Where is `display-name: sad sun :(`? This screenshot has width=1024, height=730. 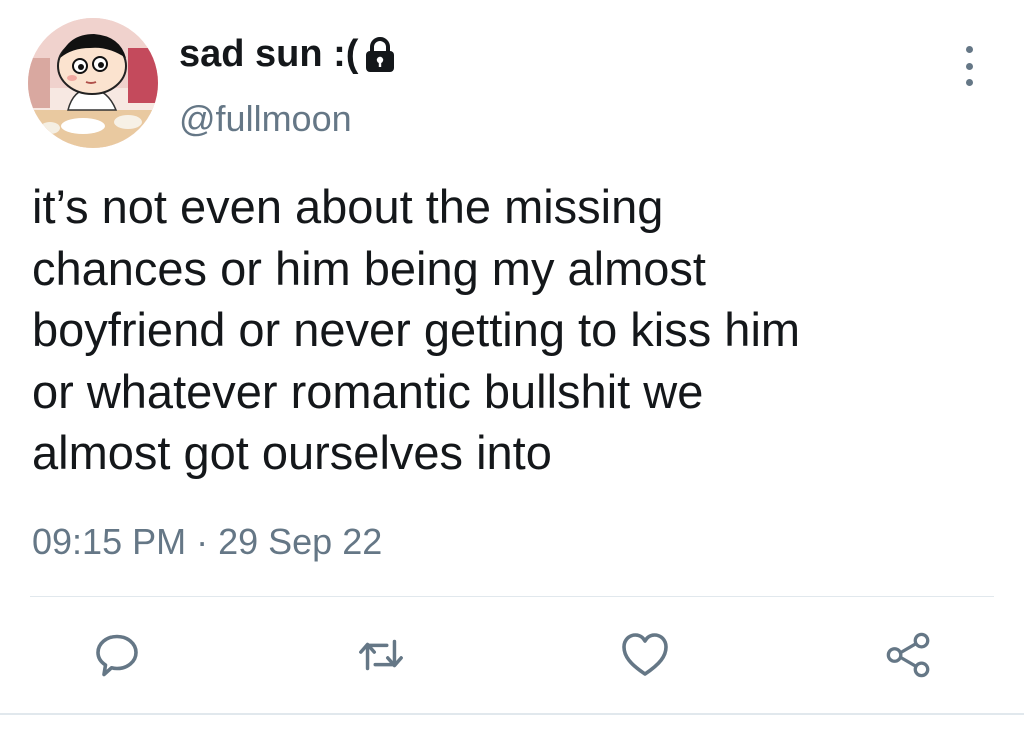
display-name: sad sun :( is located at coordinates (287, 54).